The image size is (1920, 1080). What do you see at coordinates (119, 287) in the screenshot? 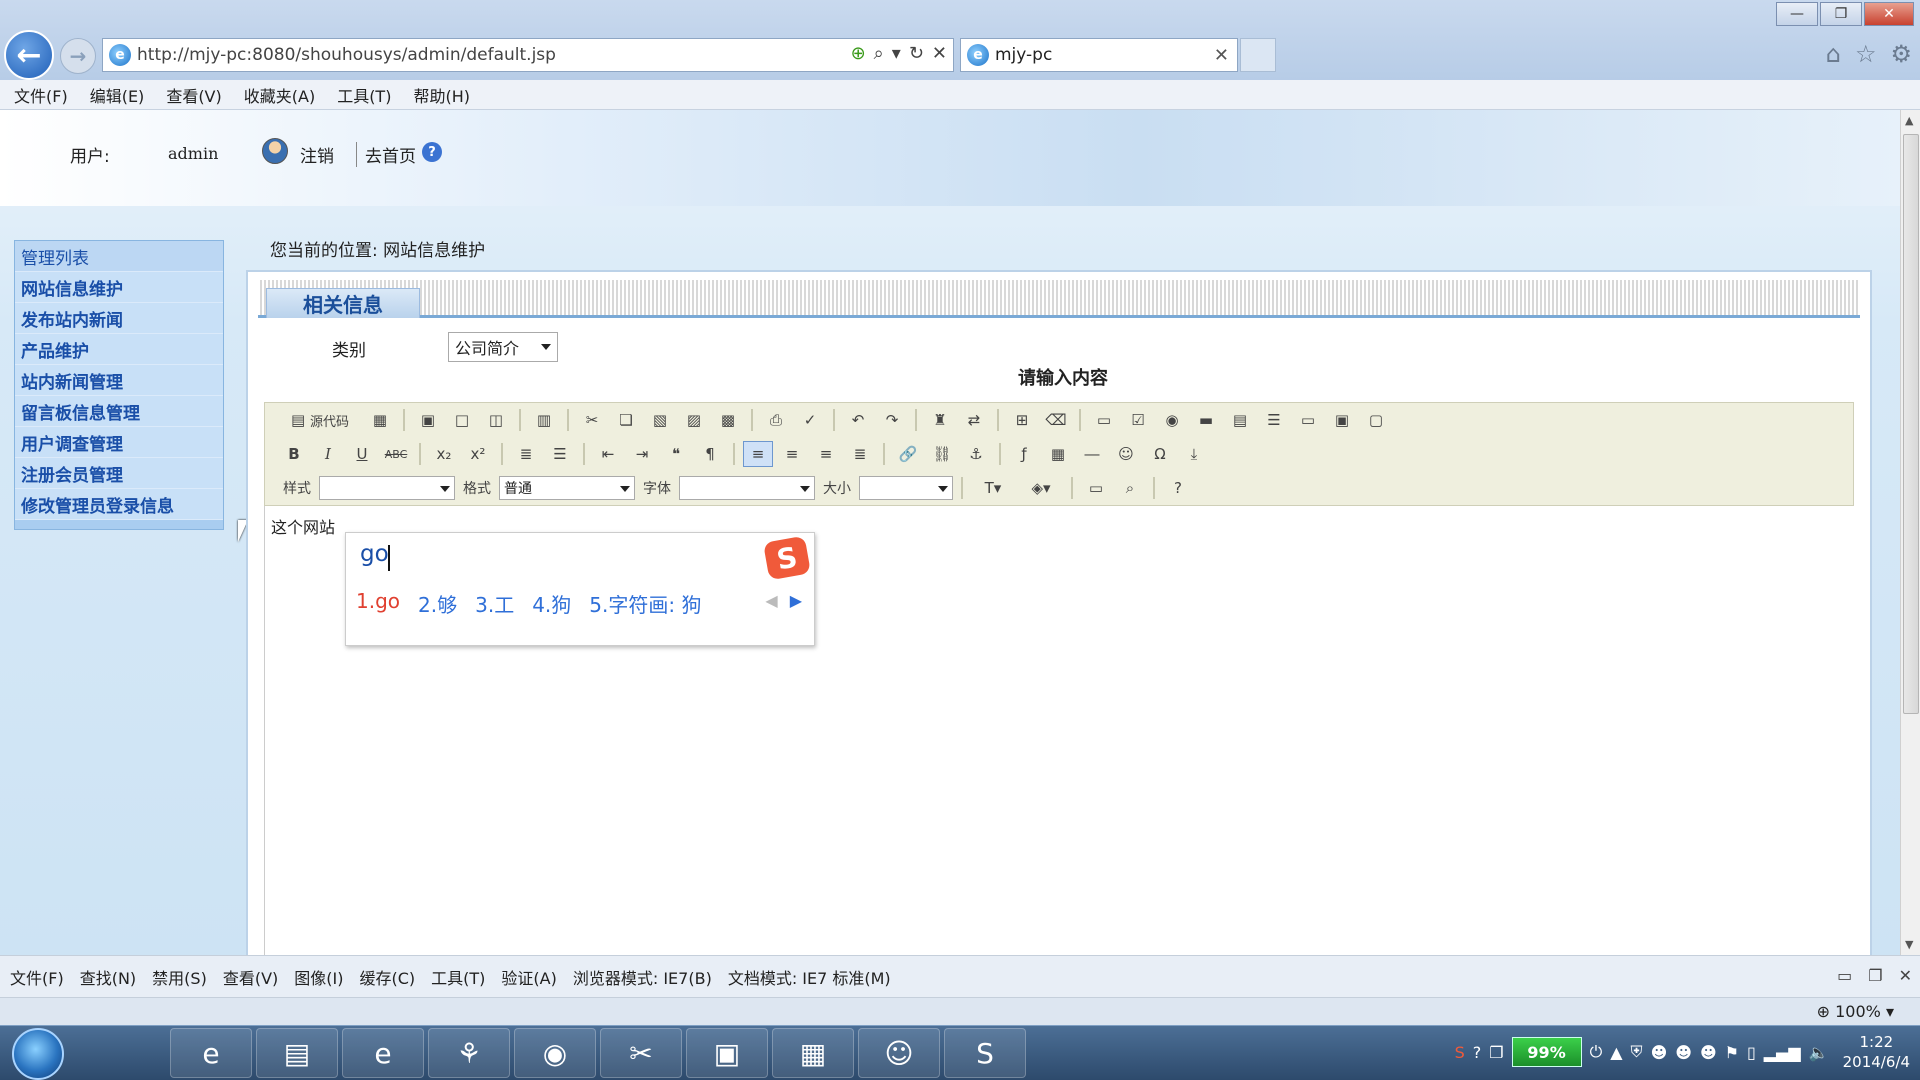
I see `sidebar-item-site-info: 网站信息维护` at bounding box center [119, 287].